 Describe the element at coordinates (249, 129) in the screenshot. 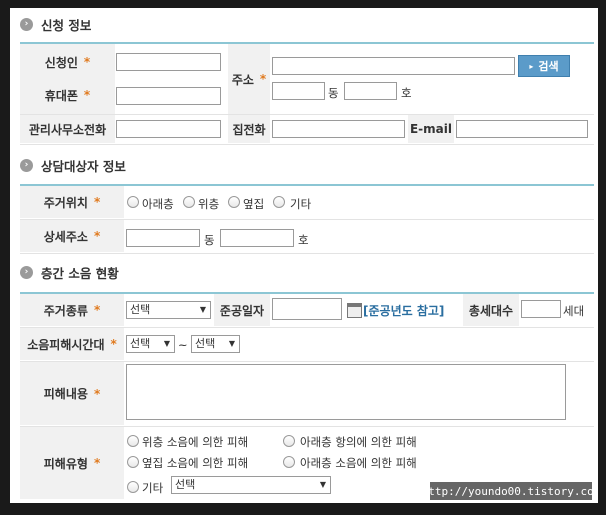

I see `home-phone-label: 집전화` at that location.